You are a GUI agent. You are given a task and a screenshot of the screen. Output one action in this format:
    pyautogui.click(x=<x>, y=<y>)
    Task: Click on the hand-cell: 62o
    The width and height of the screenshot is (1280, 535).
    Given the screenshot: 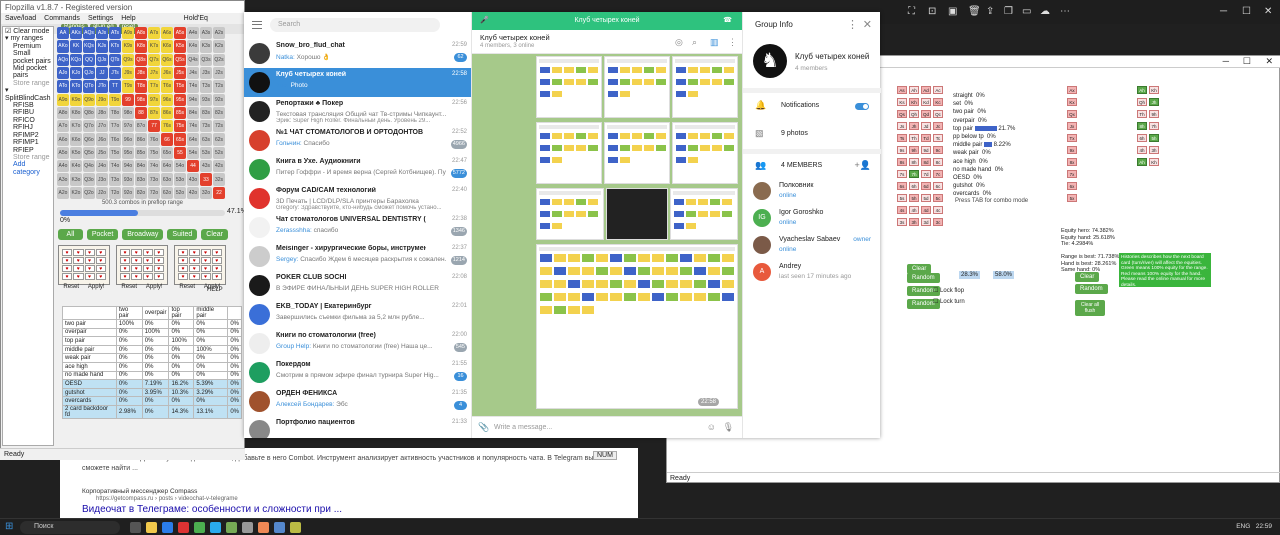 What is the action you would take?
    pyautogui.click(x=167, y=192)
    